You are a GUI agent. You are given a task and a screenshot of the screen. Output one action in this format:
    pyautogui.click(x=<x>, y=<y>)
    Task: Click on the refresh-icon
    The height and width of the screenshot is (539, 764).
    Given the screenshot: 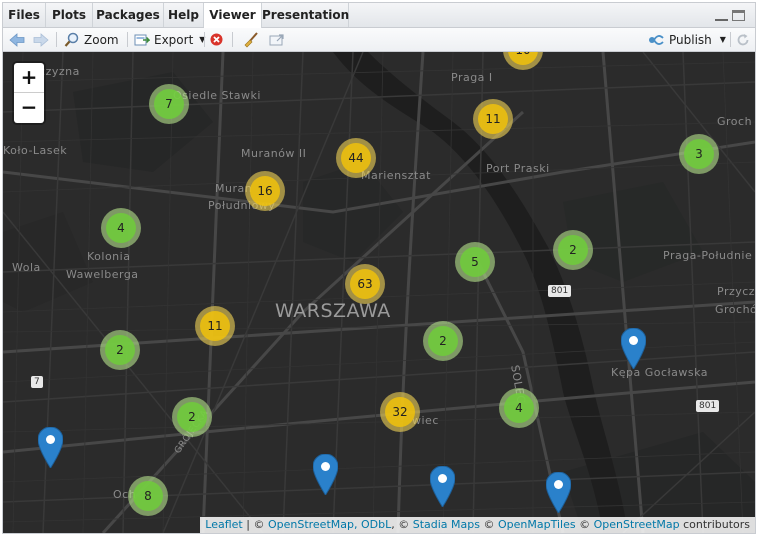 What is the action you would take?
    pyautogui.click(x=743, y=39)
    